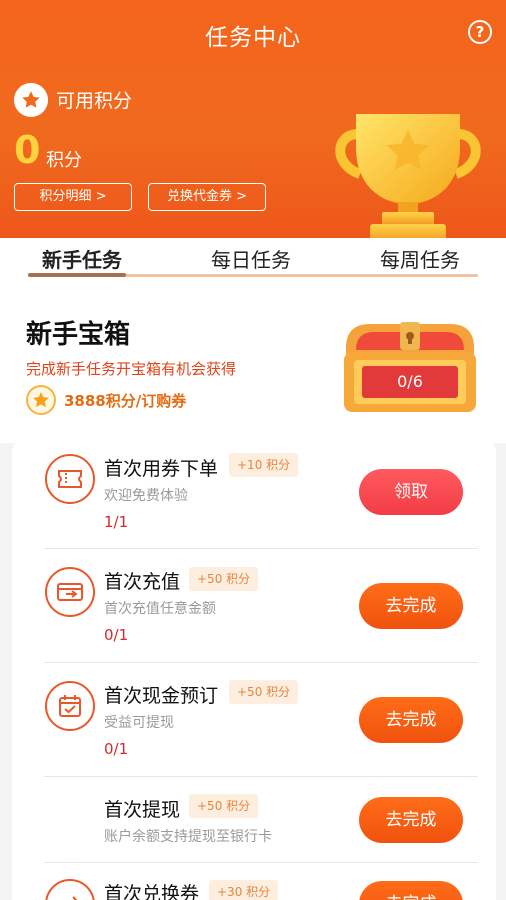 The width and height of the screenshot is (506, 900). I want to click on tab-weekly: 每周任务, so click(420, 258).